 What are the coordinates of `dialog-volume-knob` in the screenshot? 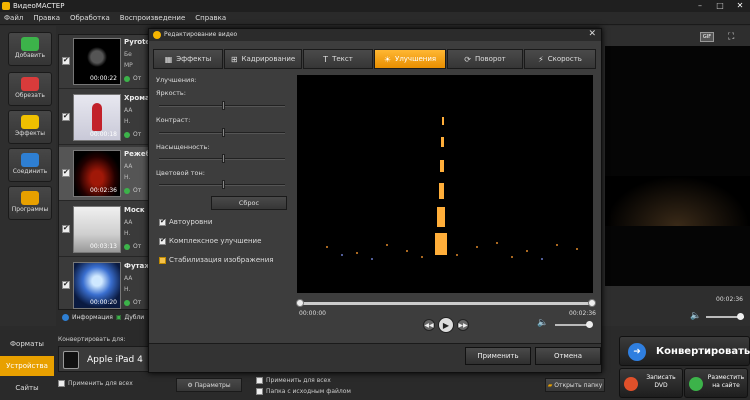 It's located at (589, 324).